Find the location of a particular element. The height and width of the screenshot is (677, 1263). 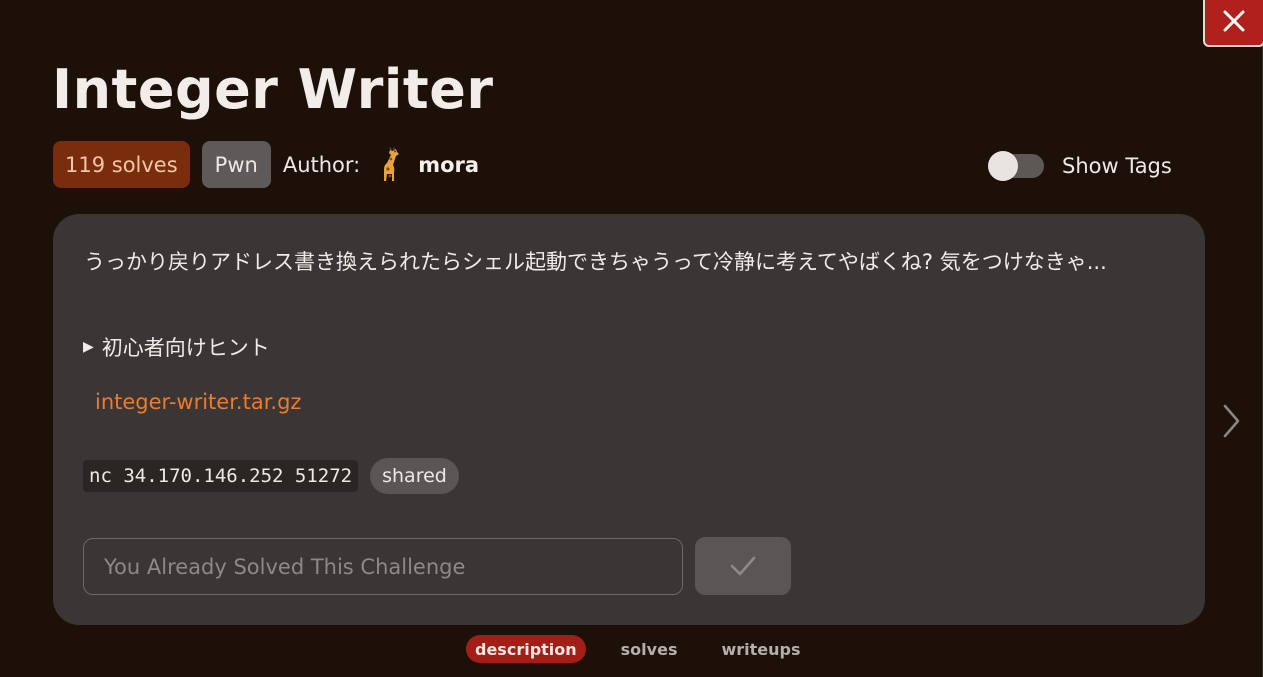

connection-info: nc 34.170.146.252 51272 shared is located at coordinates (271, 476).